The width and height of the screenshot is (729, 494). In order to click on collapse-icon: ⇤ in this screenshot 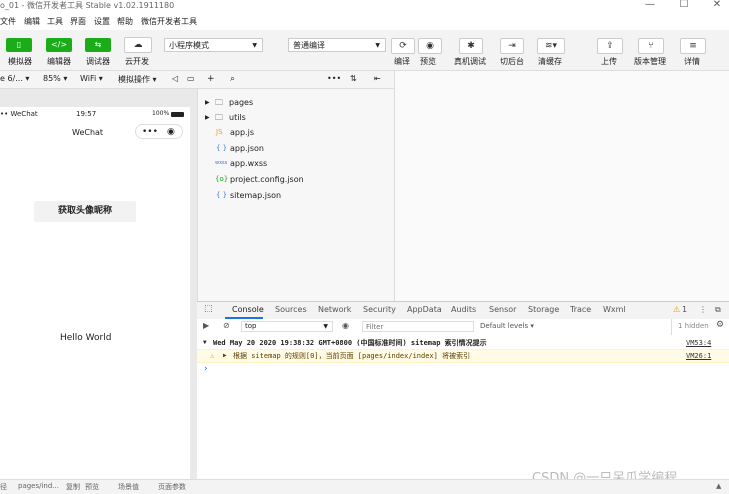, I will do `click(377, 78)`.